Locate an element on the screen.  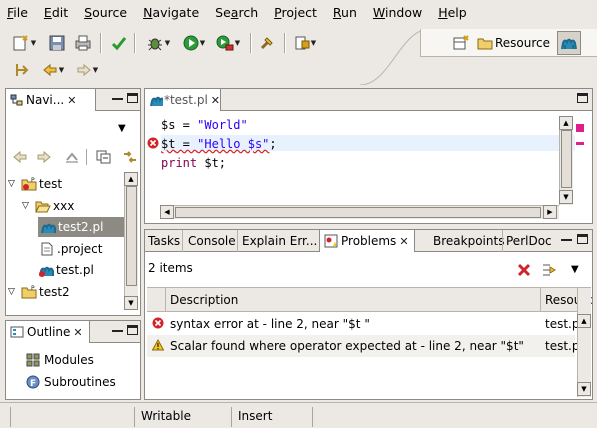
code-line-1: $s = "World" is located at coordinates (204, 125).